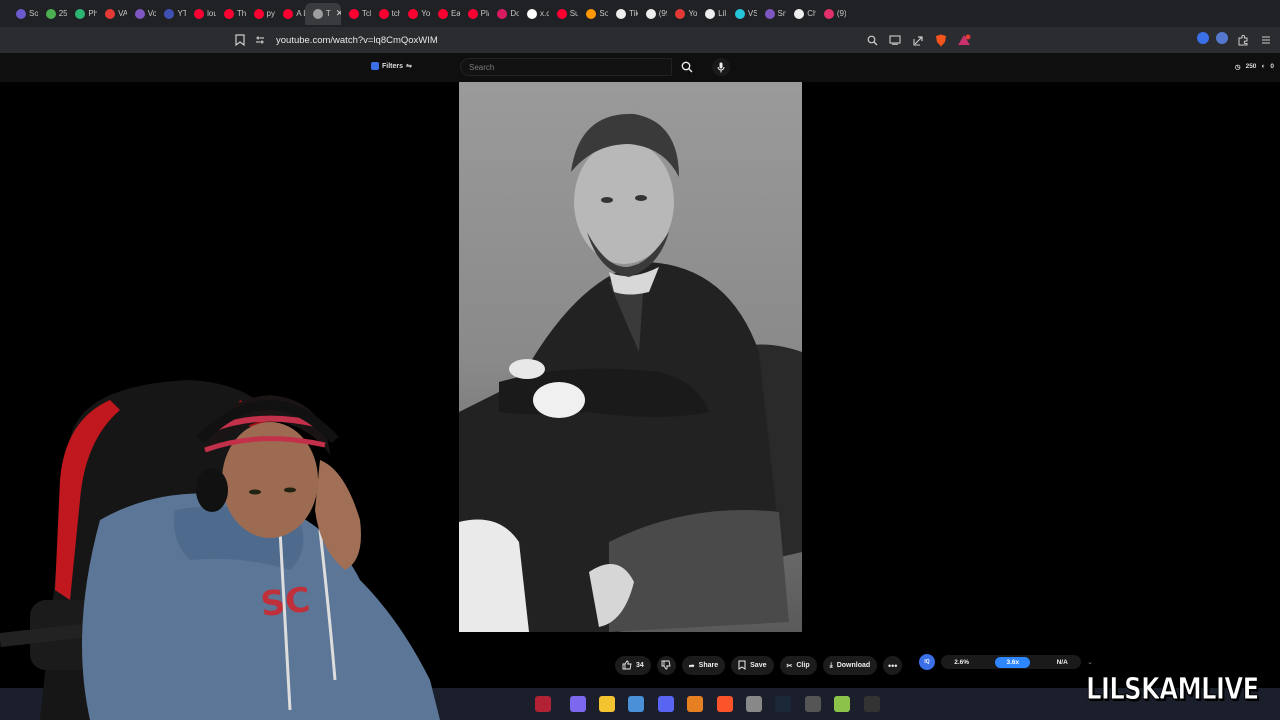 This screenshot has height=720, width=1280. I want to click on browser-tab: Sui, so click(564, 14).